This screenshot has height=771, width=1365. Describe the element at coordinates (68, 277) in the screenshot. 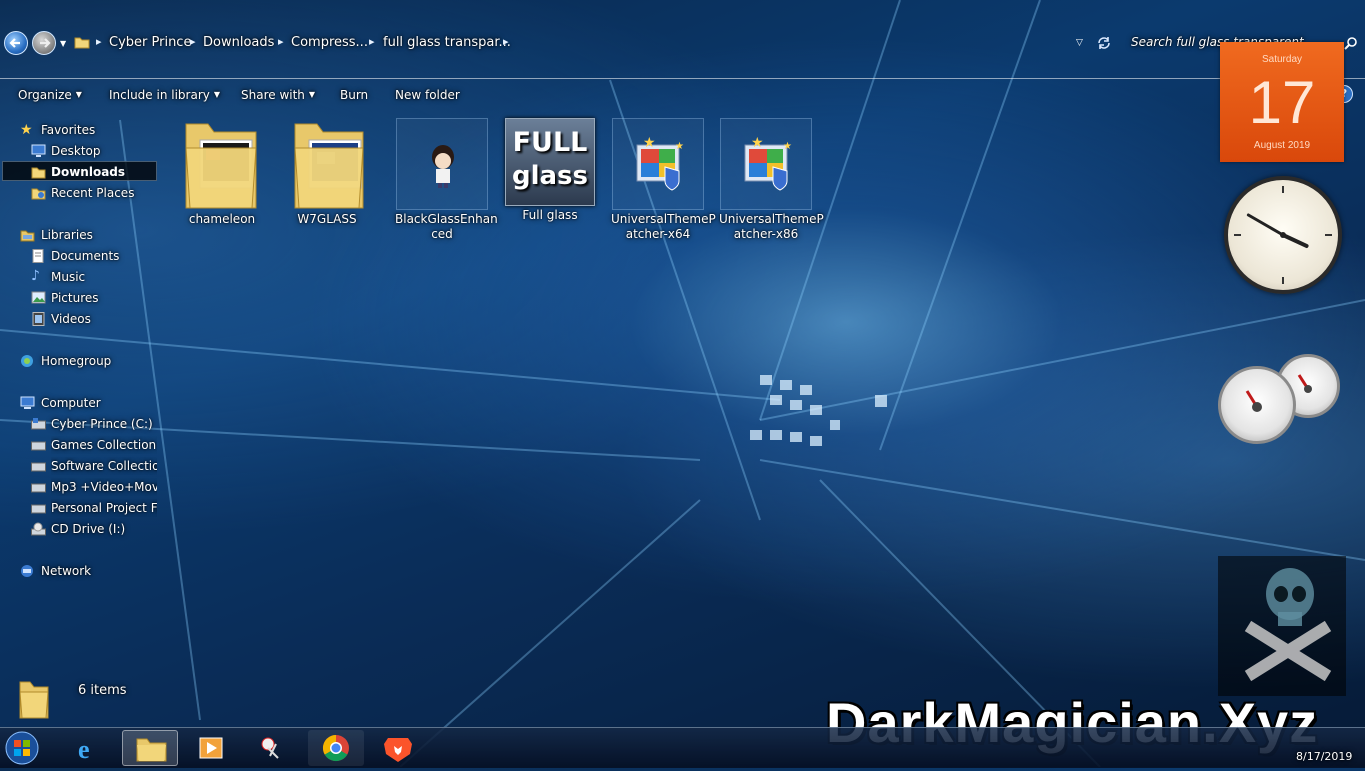

I see `nav-music: Music` at that location.